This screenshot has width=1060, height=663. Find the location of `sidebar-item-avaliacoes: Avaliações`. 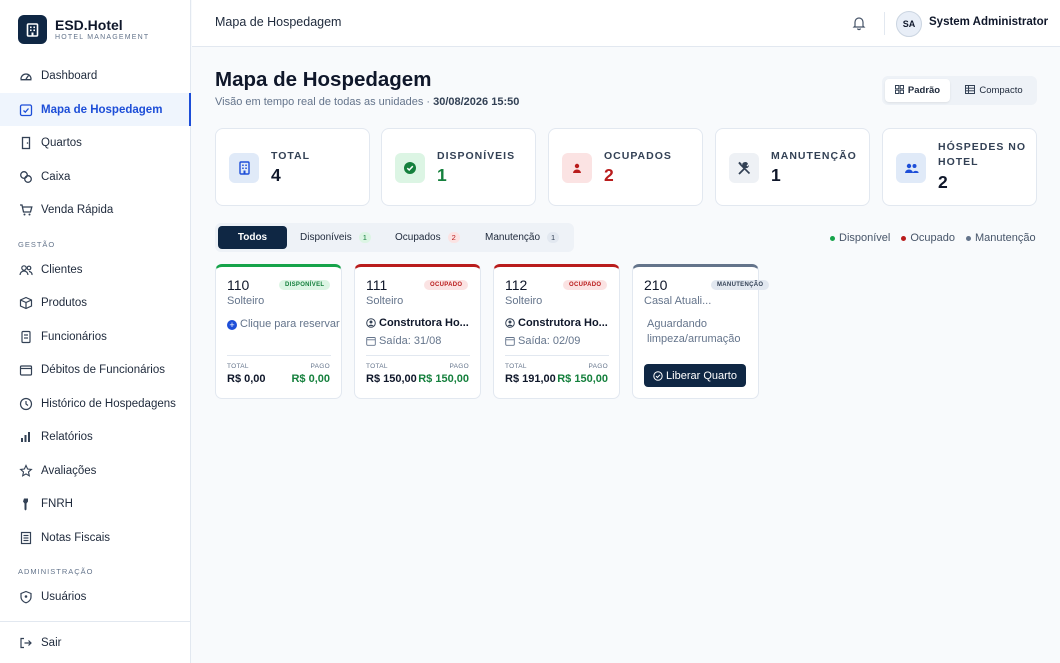

sidebar-item-avaliacoes: Avaliações is located at coordinates (95, 470).